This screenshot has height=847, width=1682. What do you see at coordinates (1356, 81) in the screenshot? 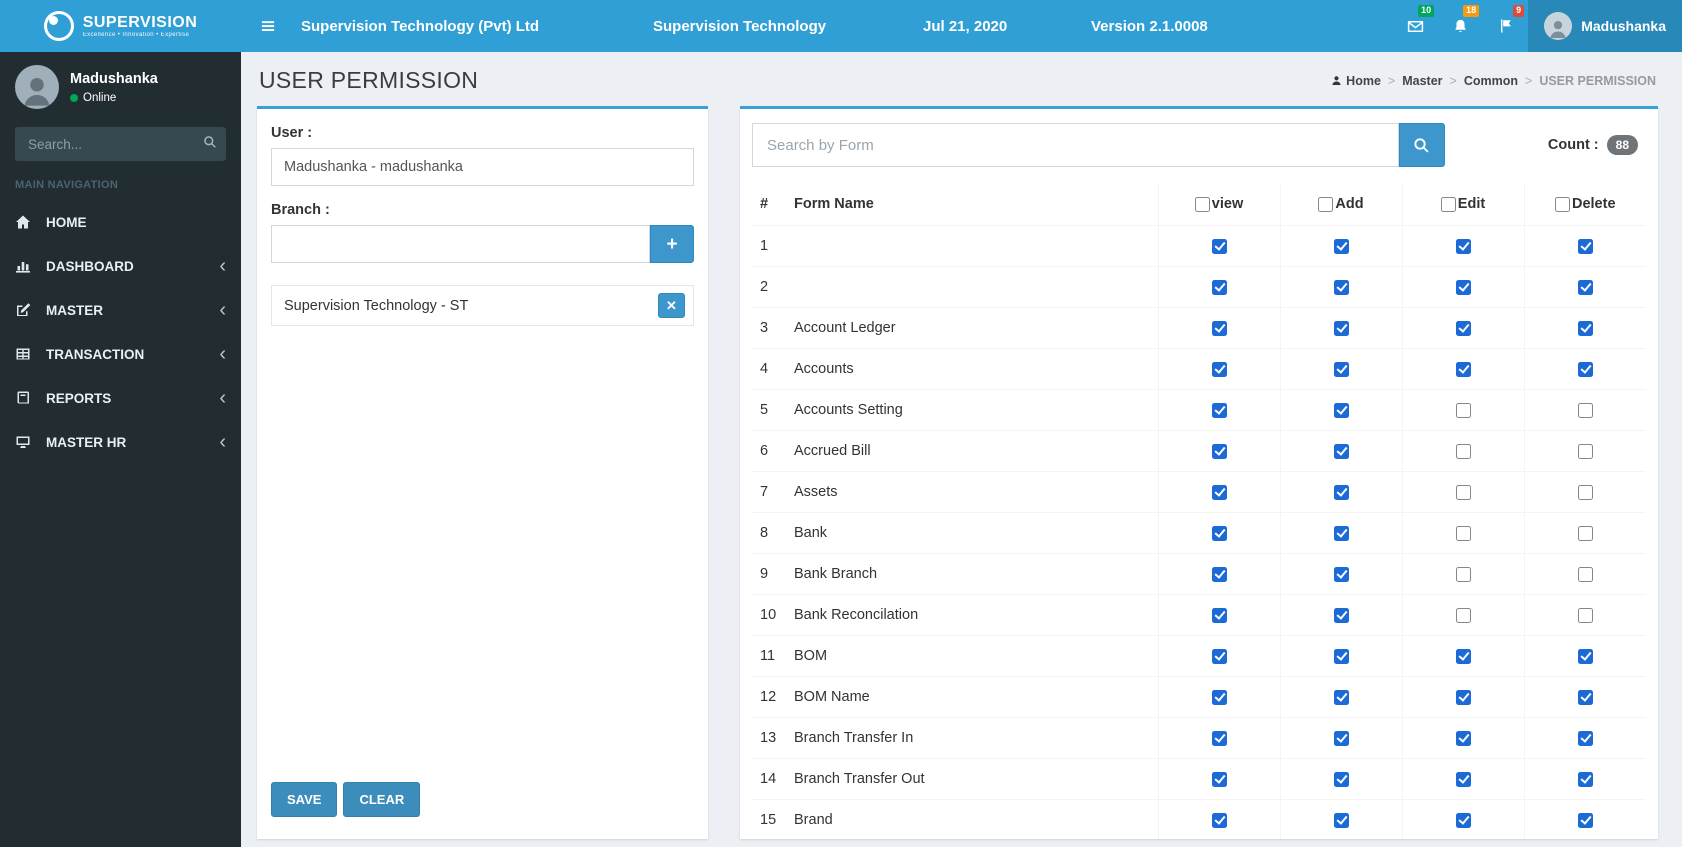
I see `breadcrumb-home: Home` at bounding box center [1356, 81].